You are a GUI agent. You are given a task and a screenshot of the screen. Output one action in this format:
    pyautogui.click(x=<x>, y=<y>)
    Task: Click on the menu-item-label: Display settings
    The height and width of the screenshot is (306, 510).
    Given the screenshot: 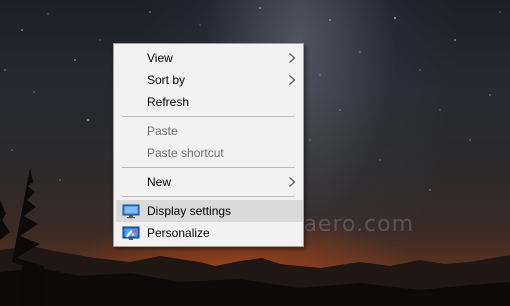 What is the action you would take?
    pyautogui.click(x=189, y=211)
    